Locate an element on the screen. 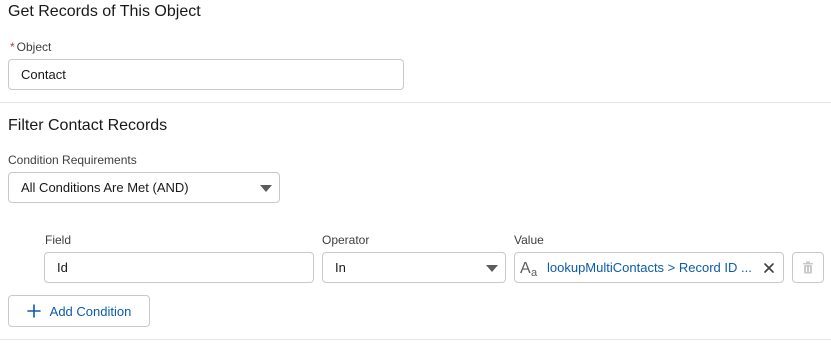 The width and height of the screenshot is (831, 344). object-input-value: Contact is located at coordinates (43, 74).